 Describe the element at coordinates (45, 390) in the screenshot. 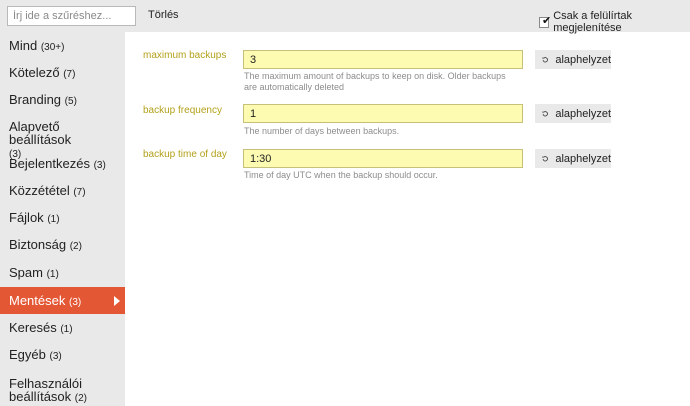

I see `sidebar-item-label: Felhasználói beállítások` at that location.